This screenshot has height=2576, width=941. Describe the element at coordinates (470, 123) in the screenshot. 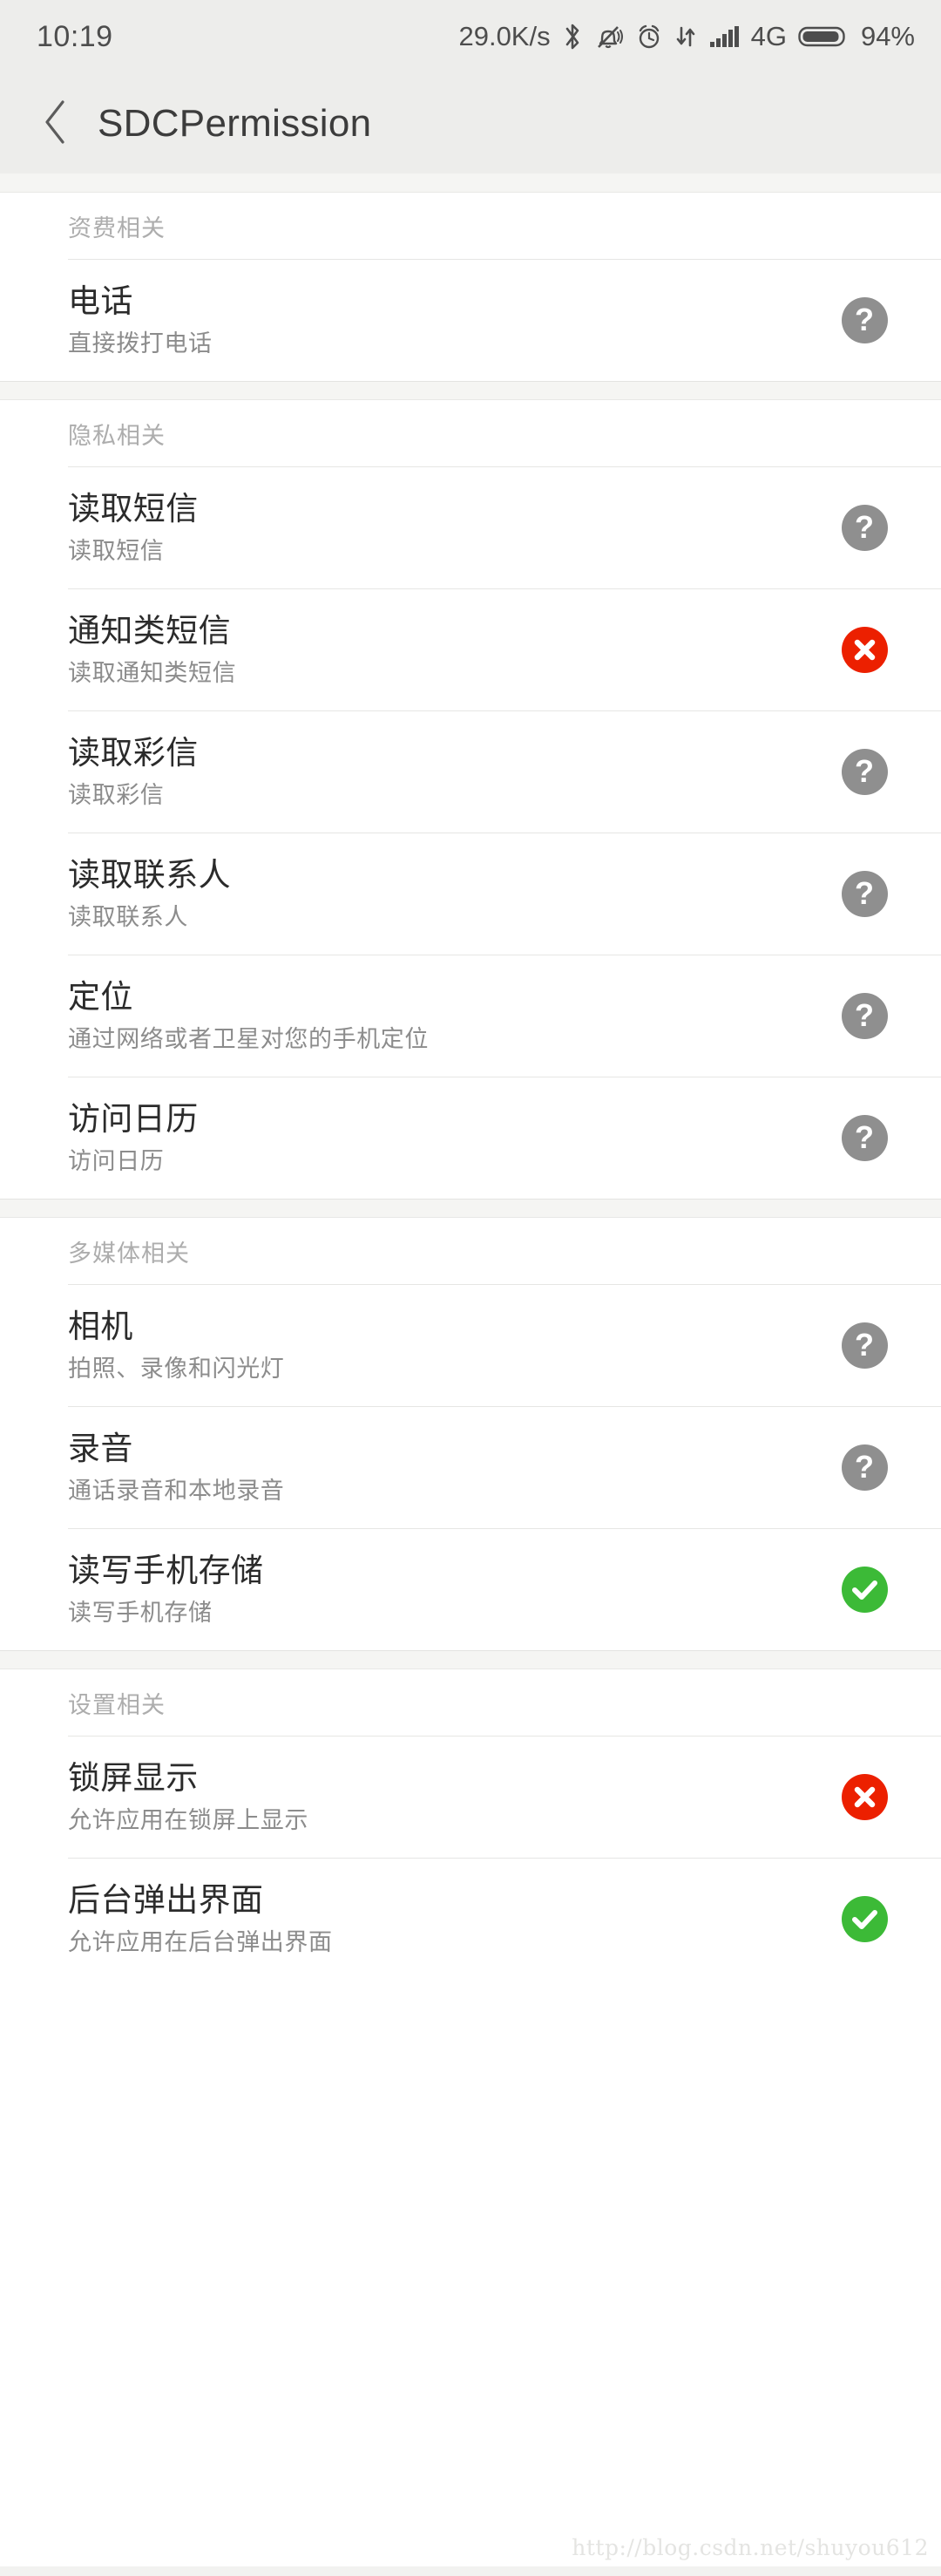

I see `app-title-bar: SDCPermission` at that location.